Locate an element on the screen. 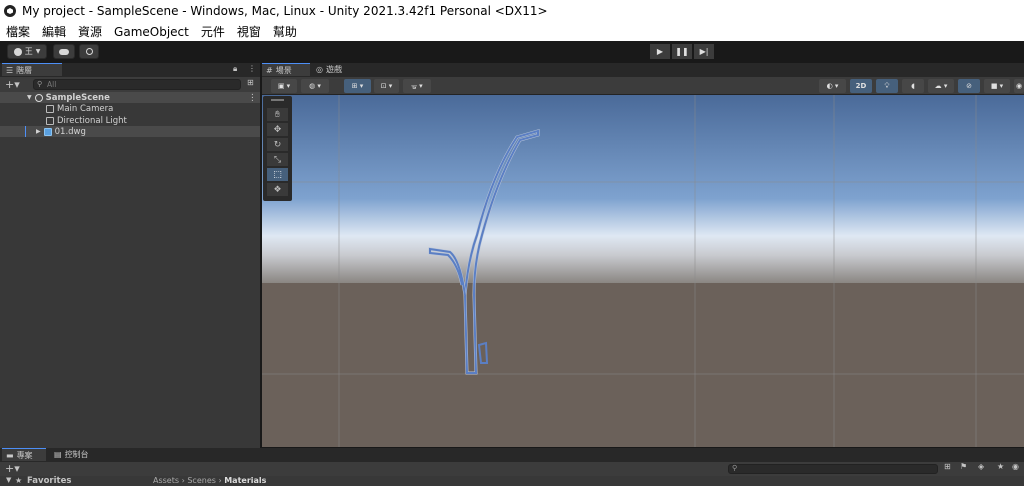 The height and width of the screenshot is (486, 1024). search-by-label-icon: ⚑ is located at coordinates (963, 466).